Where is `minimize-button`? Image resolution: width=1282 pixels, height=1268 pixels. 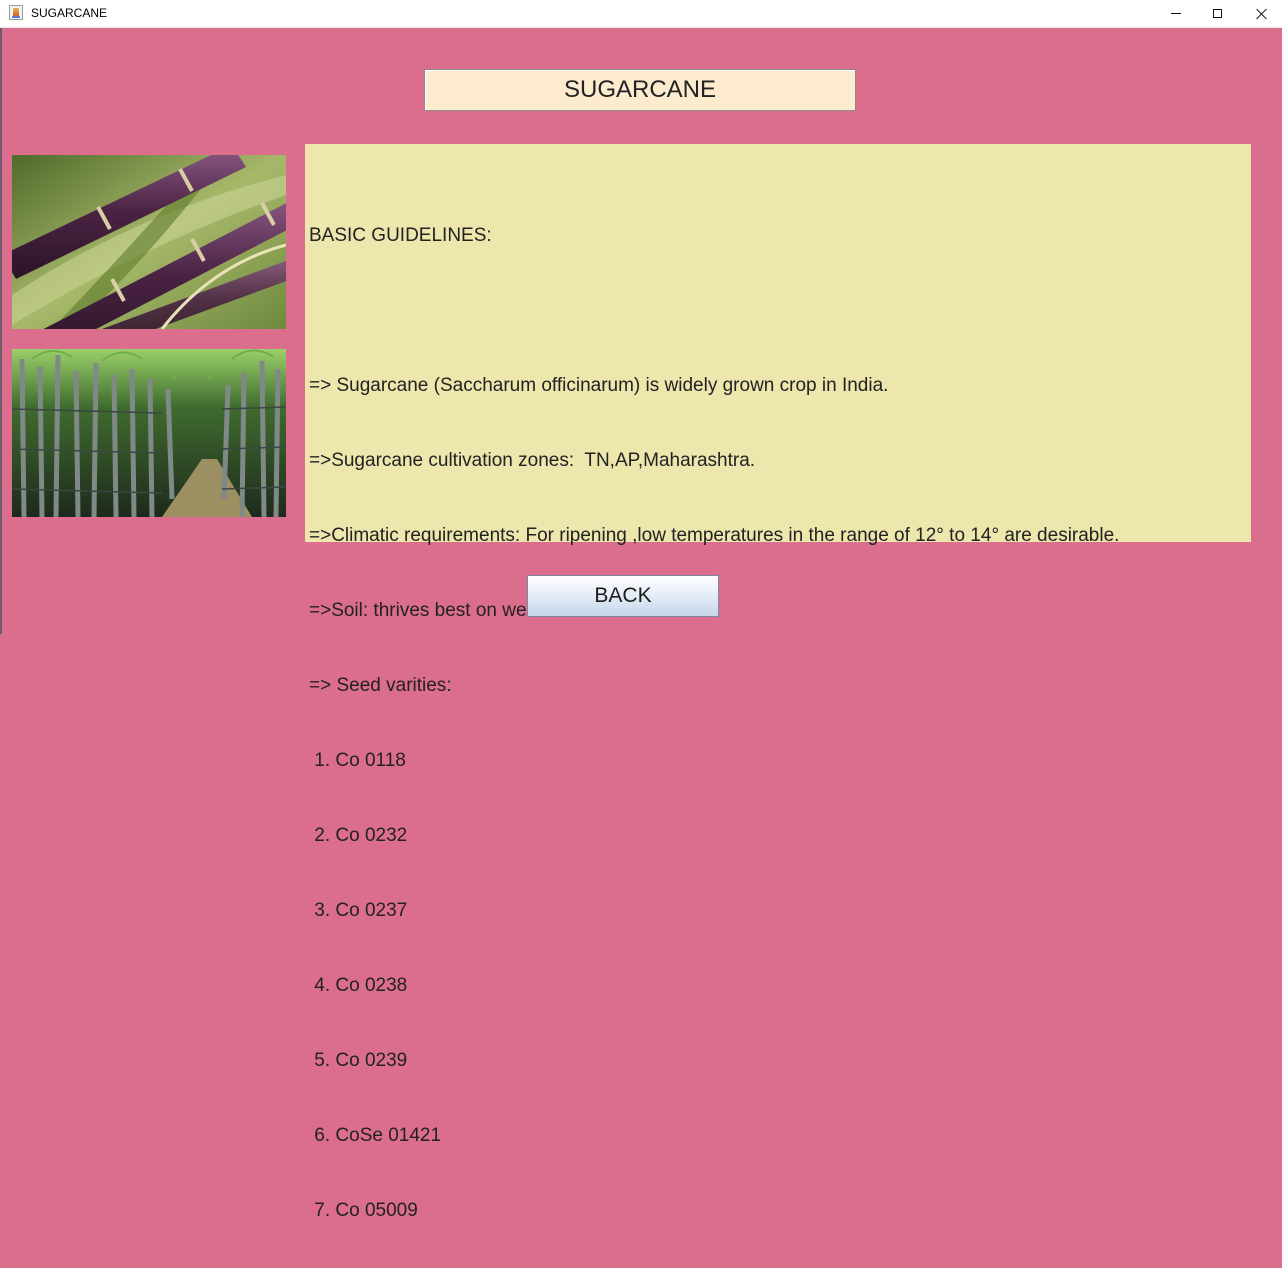
minimize-button is located at coordinates (1176, 13).